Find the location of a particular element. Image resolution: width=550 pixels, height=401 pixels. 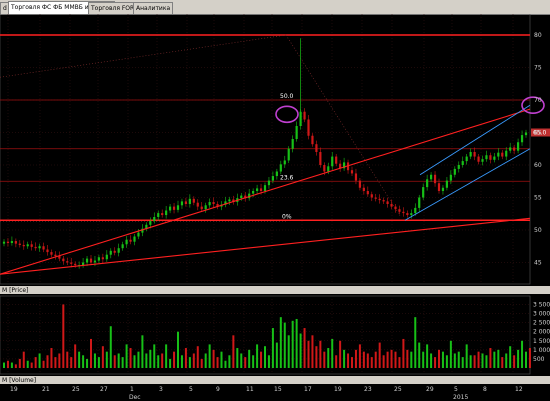

y-tick-label: 45 is located at coordinates (538, 263).